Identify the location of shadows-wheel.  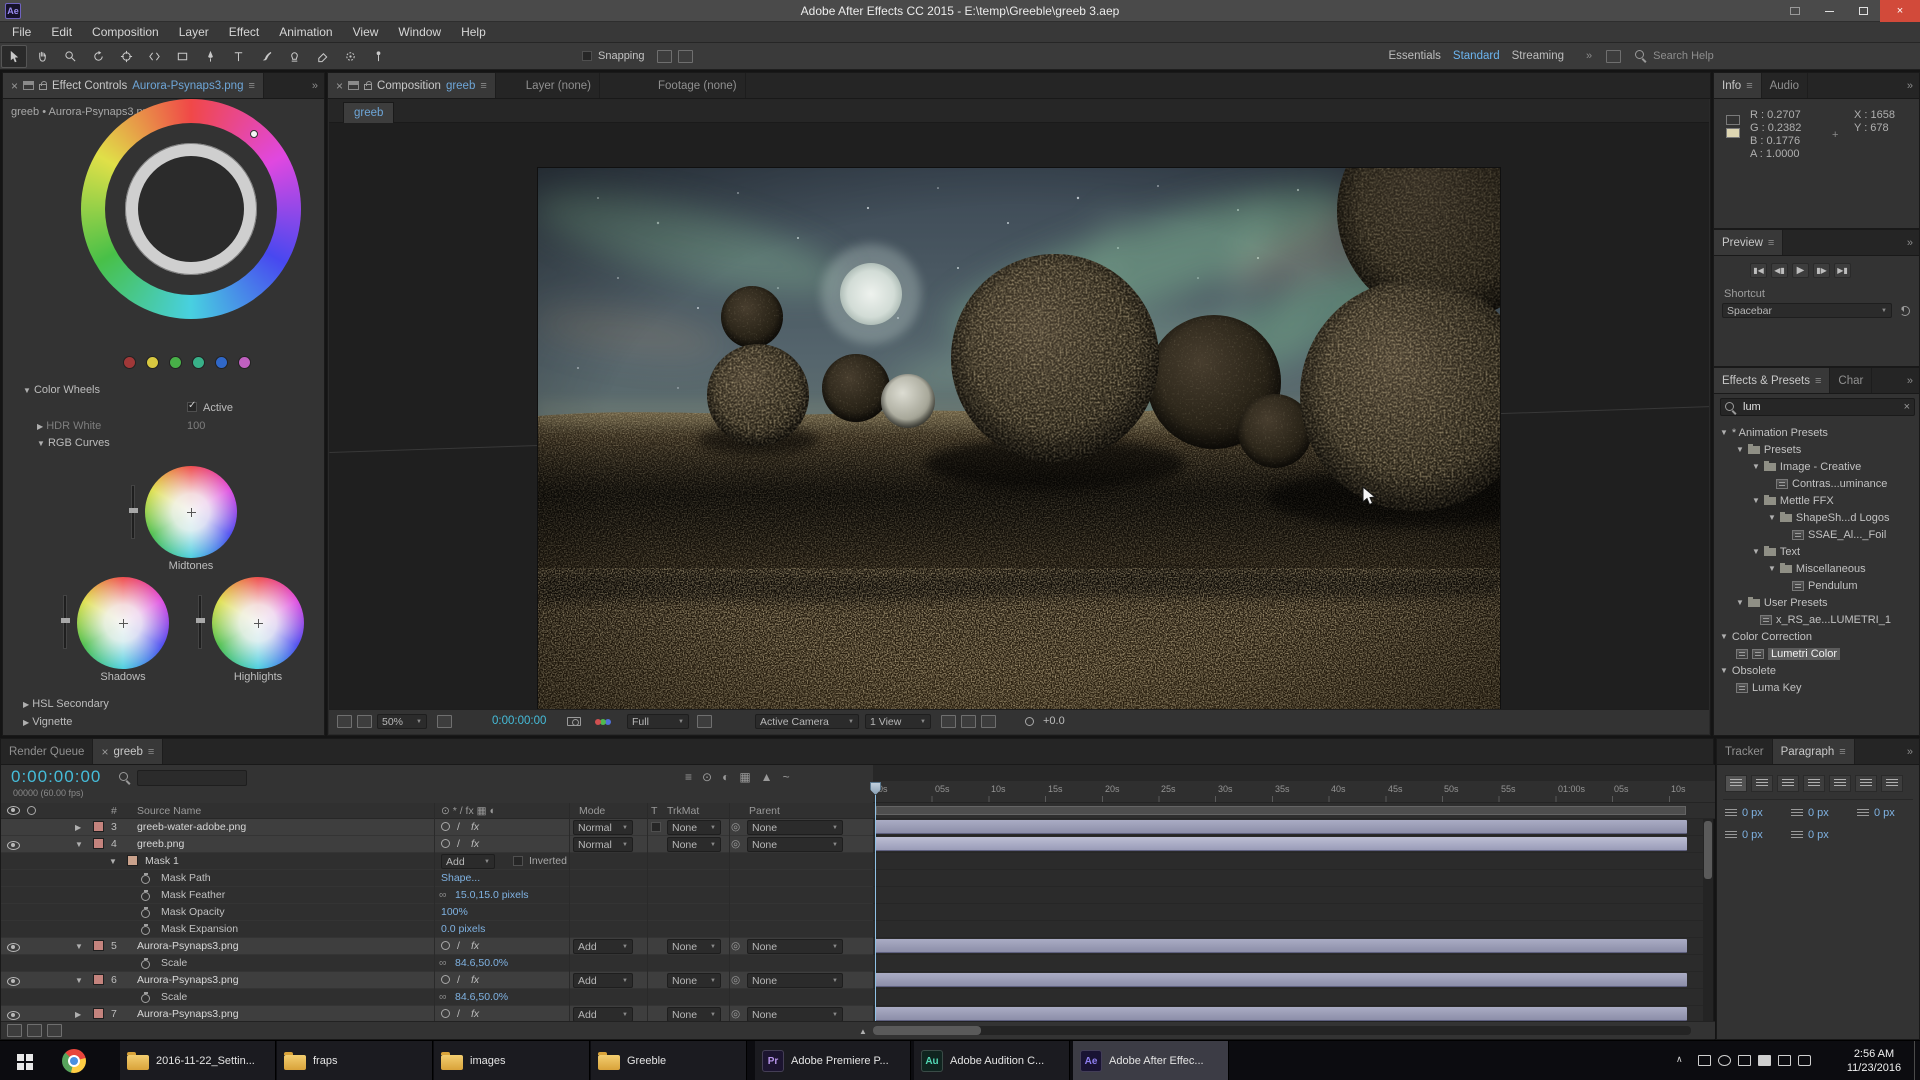
(123, 623).